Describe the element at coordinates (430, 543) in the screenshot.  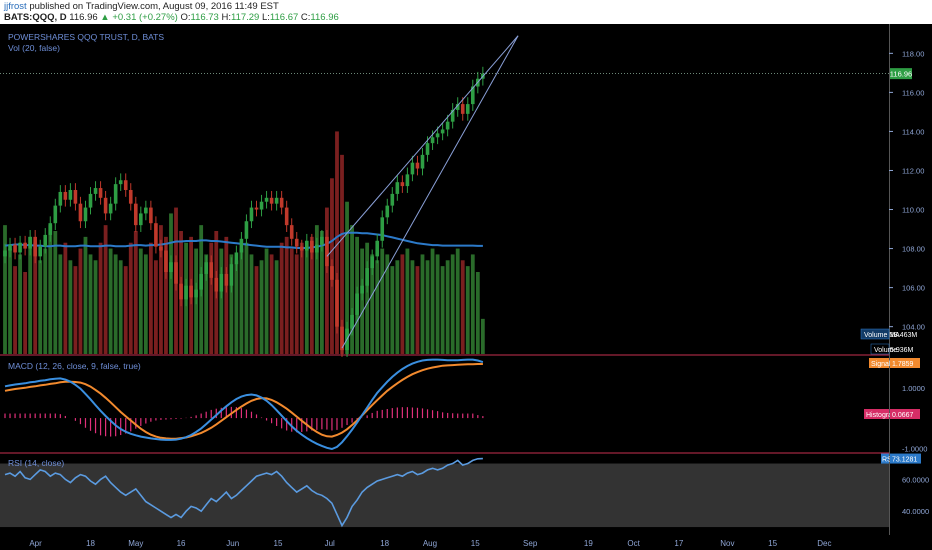
I see `time-tick-label: Aug` at that location.